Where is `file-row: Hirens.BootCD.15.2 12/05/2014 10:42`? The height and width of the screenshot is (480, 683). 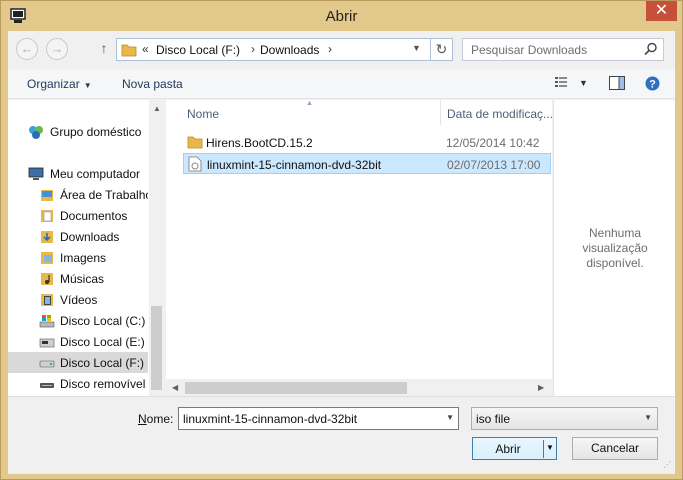 file-row: Hirens.BootCD.15.2 12/05/2014 10:42 is located at coordinates (367, 142).